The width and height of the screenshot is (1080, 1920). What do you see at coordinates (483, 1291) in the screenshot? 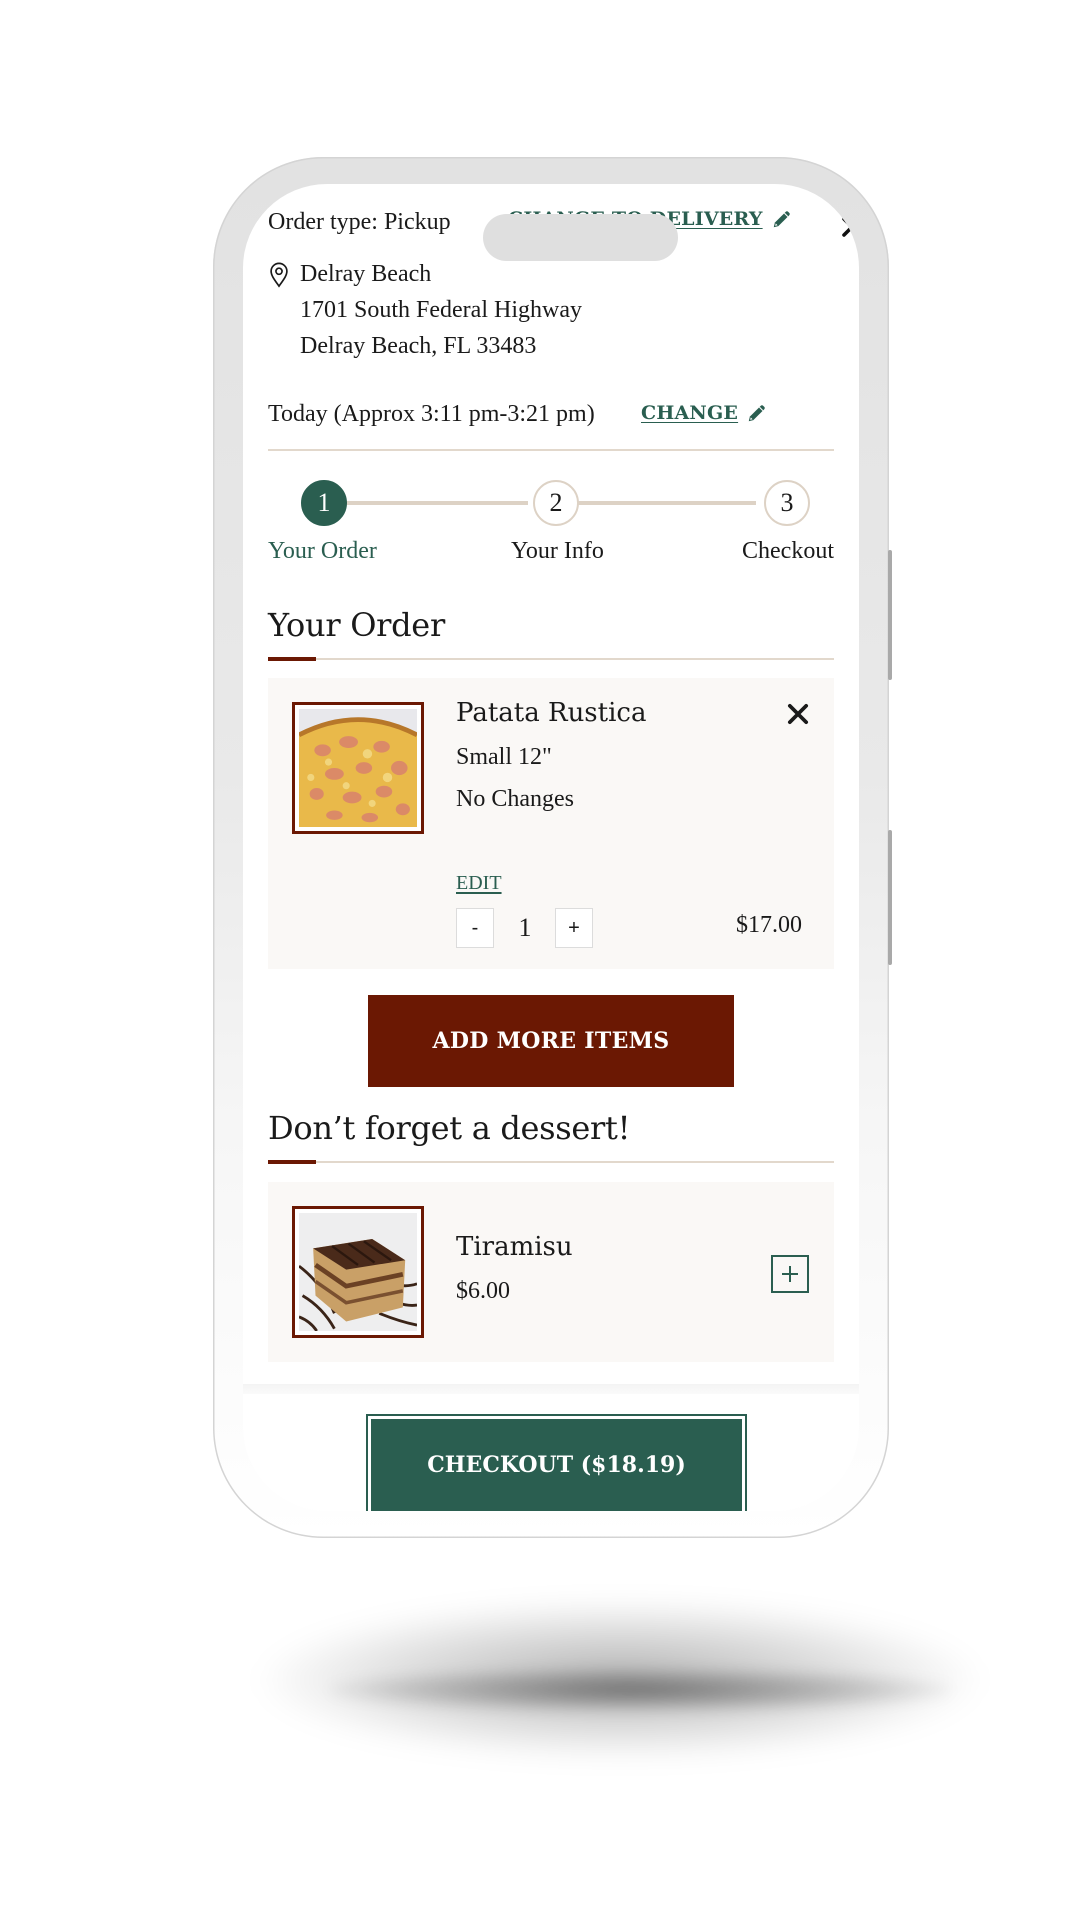
I see `upsell-item-price: $6.00` at bounding box center [483, 1291].